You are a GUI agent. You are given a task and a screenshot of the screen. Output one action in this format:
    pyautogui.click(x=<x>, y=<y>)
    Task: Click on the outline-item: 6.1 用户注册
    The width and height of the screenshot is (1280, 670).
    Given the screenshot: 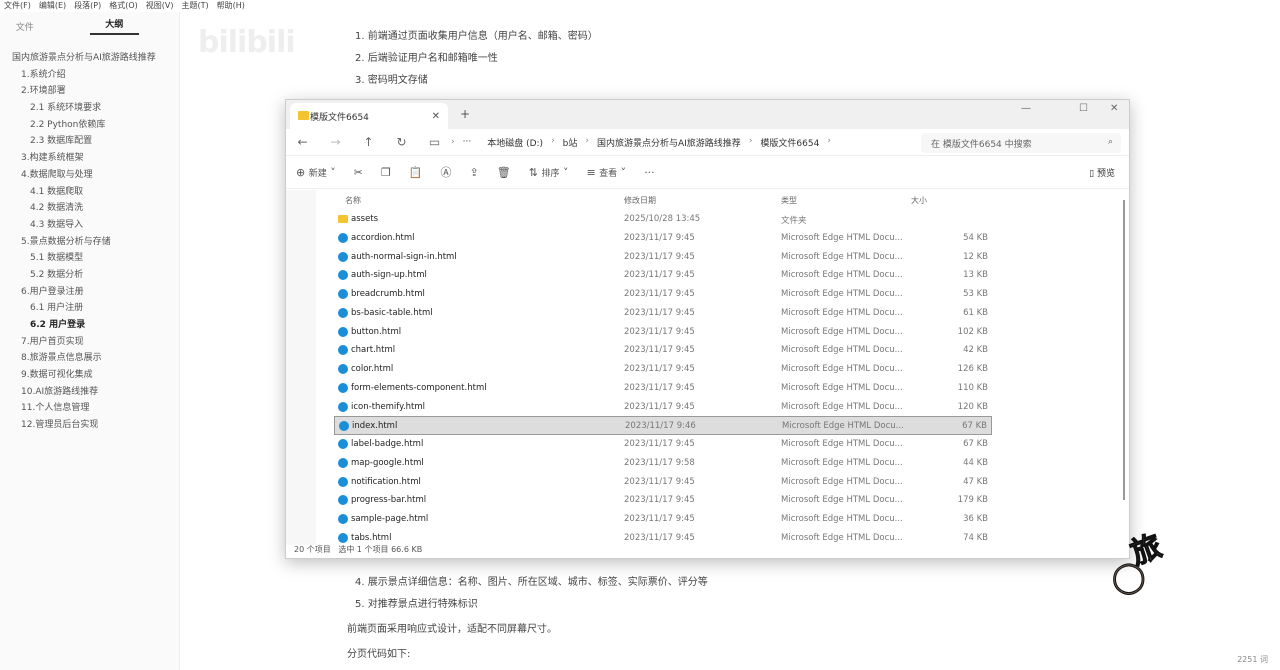 What is the action you would take?
    pyautogui.click(x=89, y=308)
    